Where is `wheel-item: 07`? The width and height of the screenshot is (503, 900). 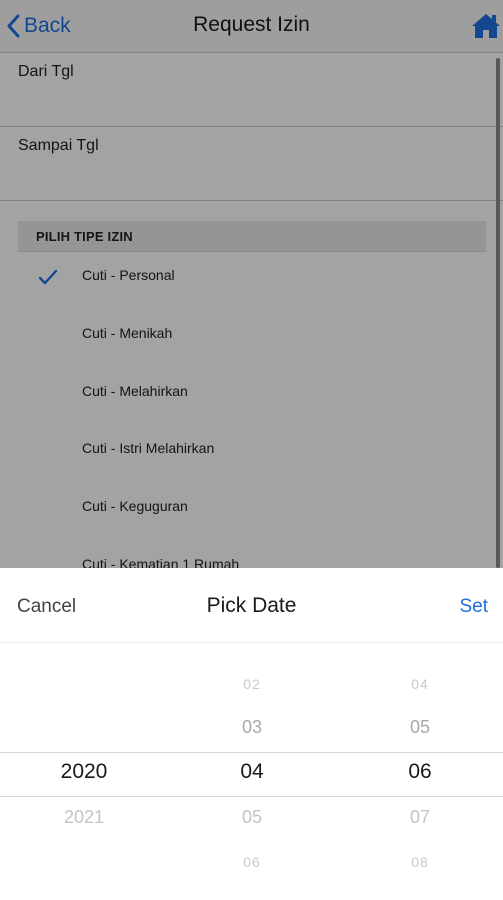
wheel-item: 07 is located at coordinates (419, 817).